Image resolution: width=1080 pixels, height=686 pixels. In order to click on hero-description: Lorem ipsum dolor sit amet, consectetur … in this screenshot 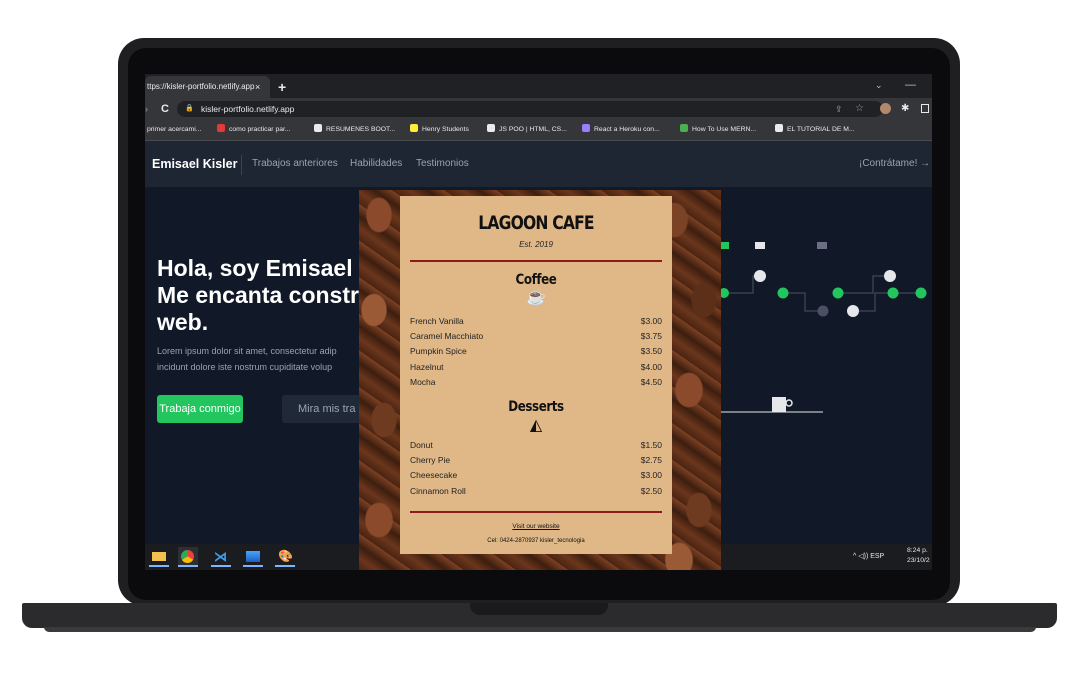, I will do `click(247, 359)`.